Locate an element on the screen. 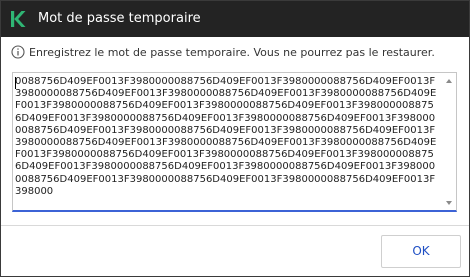 This screenshot has height=277, width=470. ok-button: OK is located at coordinates (421, 251).